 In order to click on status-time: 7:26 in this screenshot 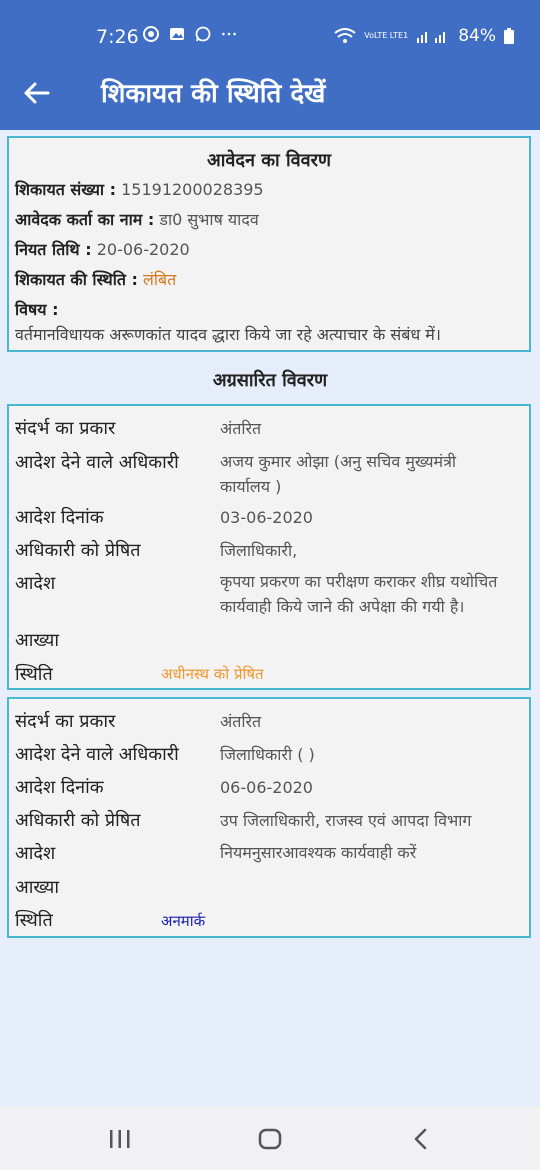, I will do `click(117, 37)`.